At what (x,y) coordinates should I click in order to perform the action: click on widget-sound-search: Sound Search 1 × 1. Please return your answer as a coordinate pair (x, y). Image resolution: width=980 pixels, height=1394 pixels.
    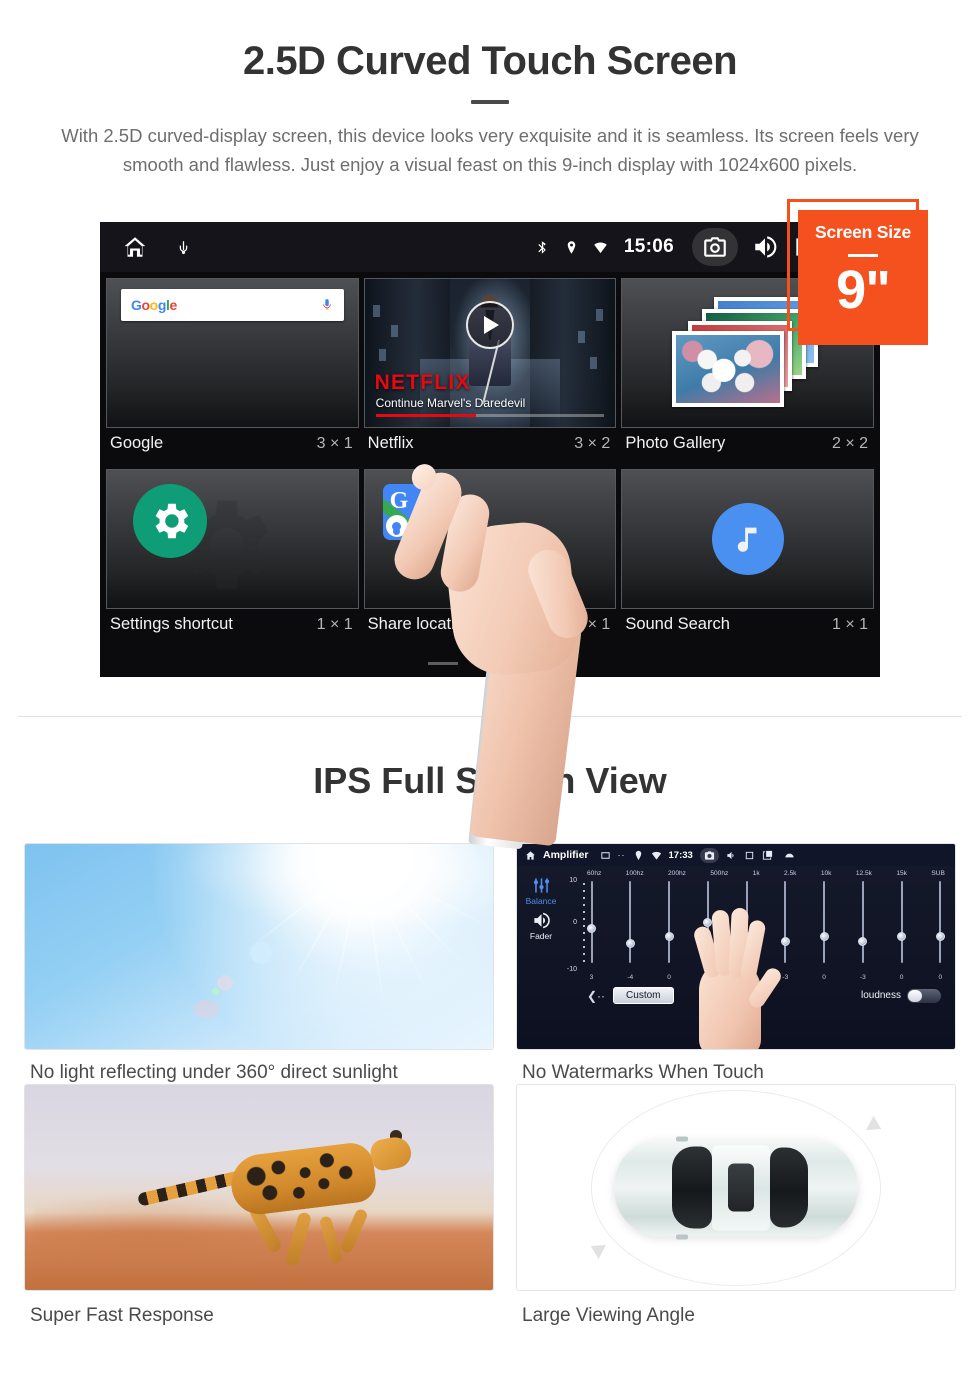
    Looking at the image, I should click on (747, 556).